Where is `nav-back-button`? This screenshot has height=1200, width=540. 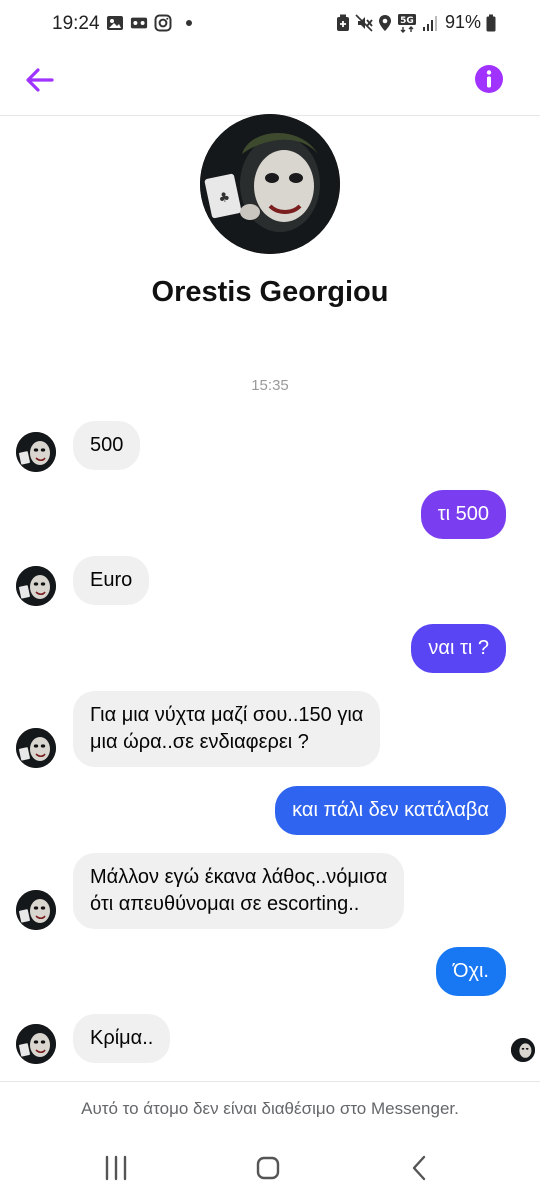
nav-back-button is located at coordinates (420, 1168).